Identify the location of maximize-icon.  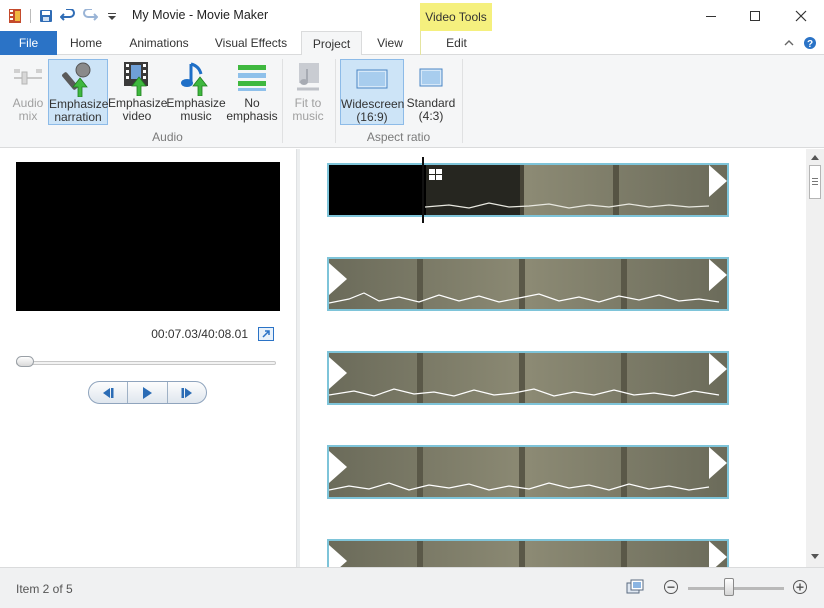
(755, 15).